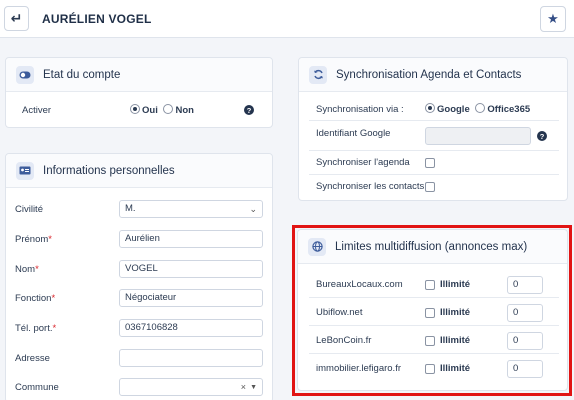 The width and height of the screenshot is (574, 400). What do you see at coordinates (360, 109) in the screenshot?
I see `sync-via-label: Synchronisation via :` at bounding box center [360, 109].